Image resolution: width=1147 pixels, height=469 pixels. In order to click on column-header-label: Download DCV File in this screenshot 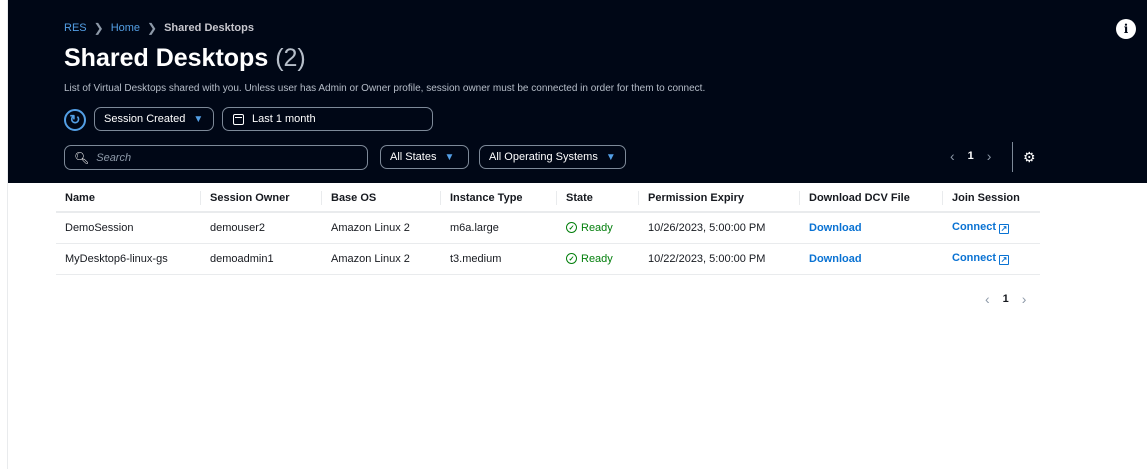, I will do `click(859, 197)`.